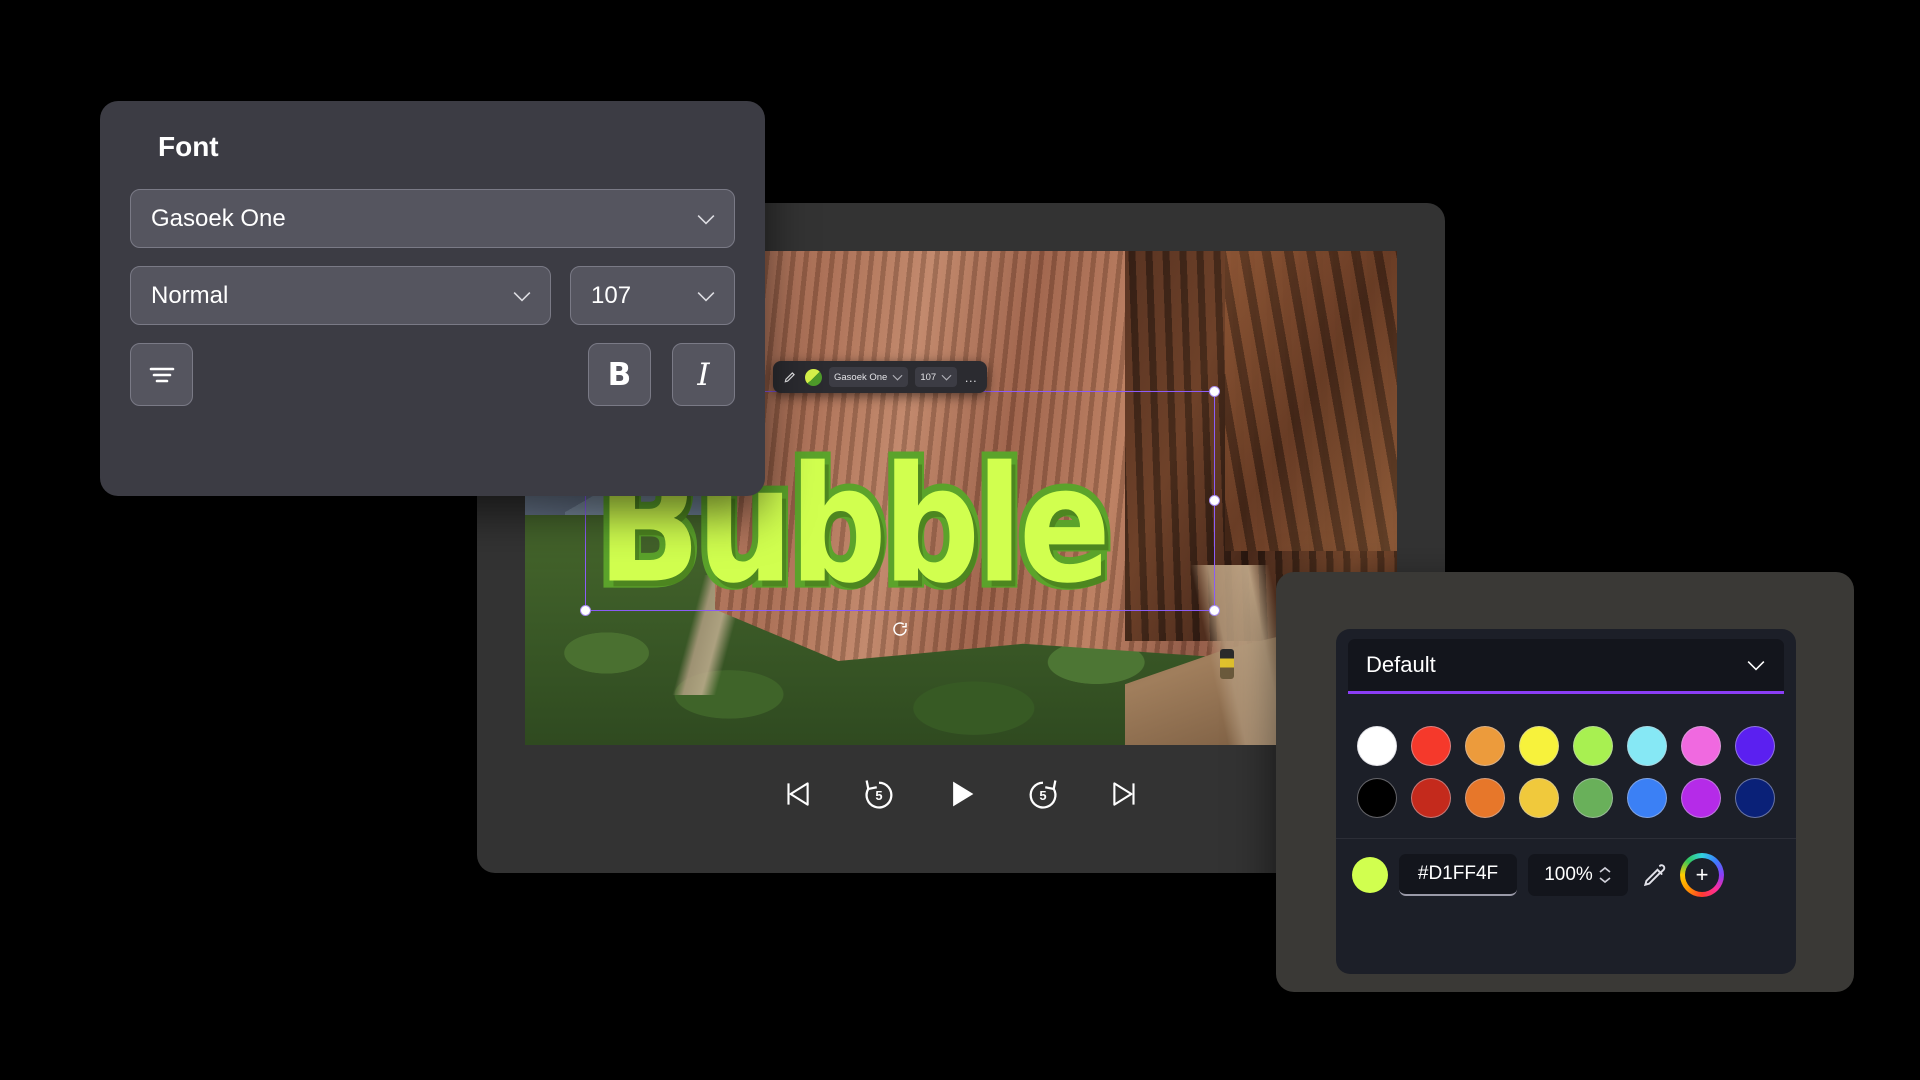 This screenshot has height=1080, width=1920. Describe the element at coordinates (1755, 746) in the screenshot. I see `color-swatch-violet` at that location.